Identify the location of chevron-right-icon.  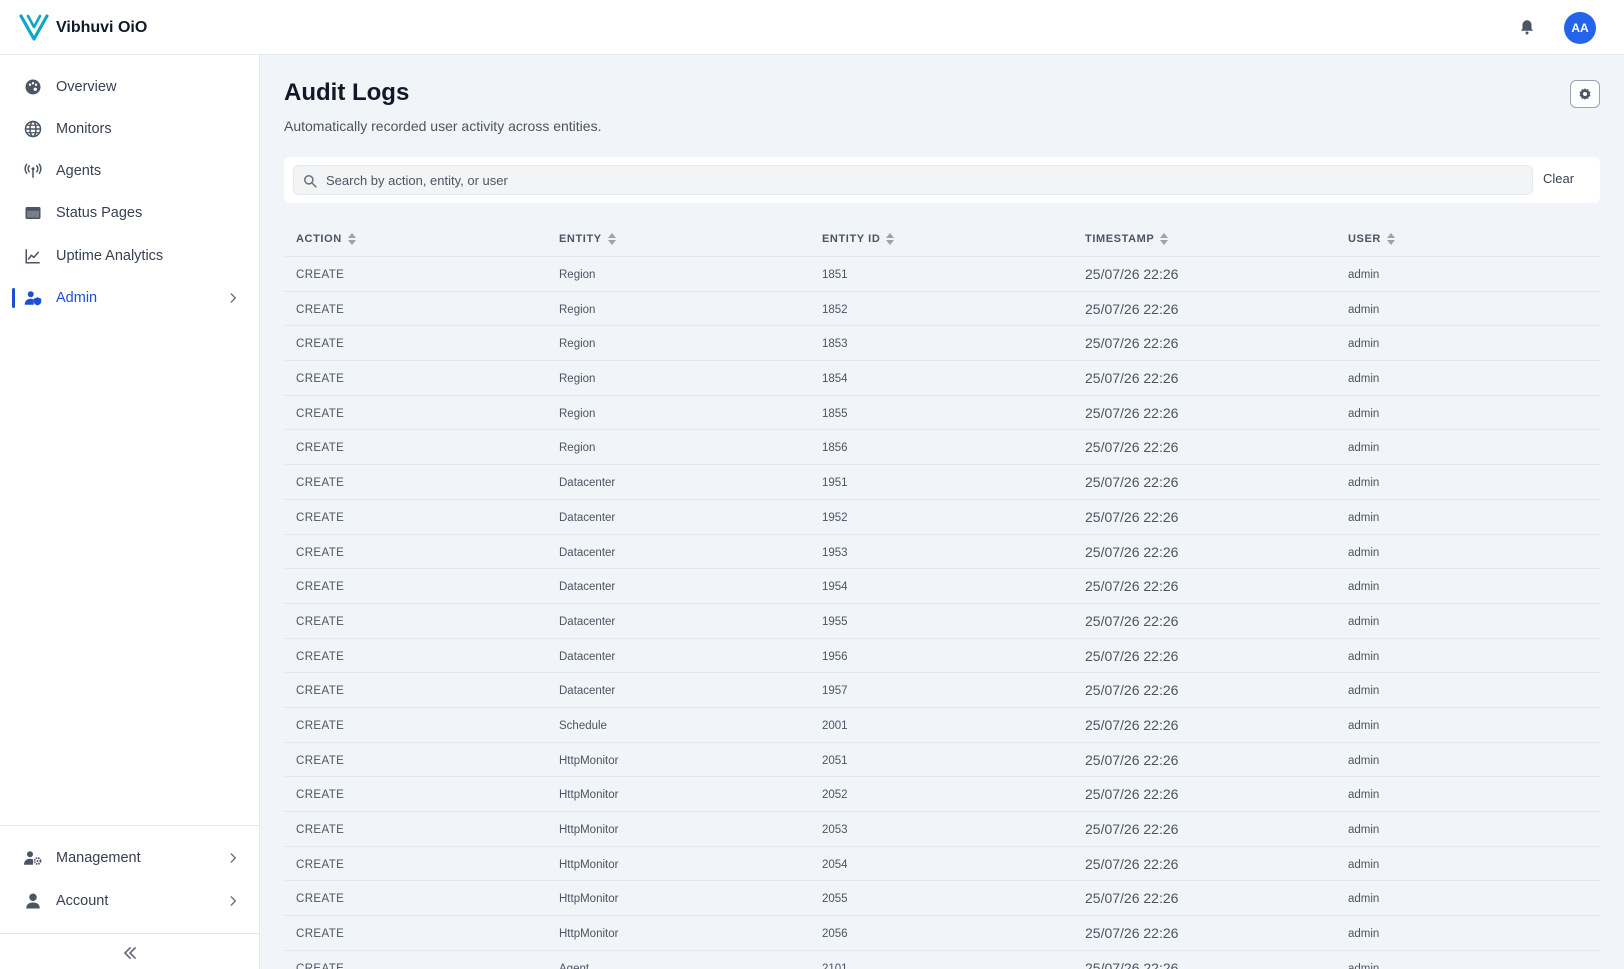
(233, 298).